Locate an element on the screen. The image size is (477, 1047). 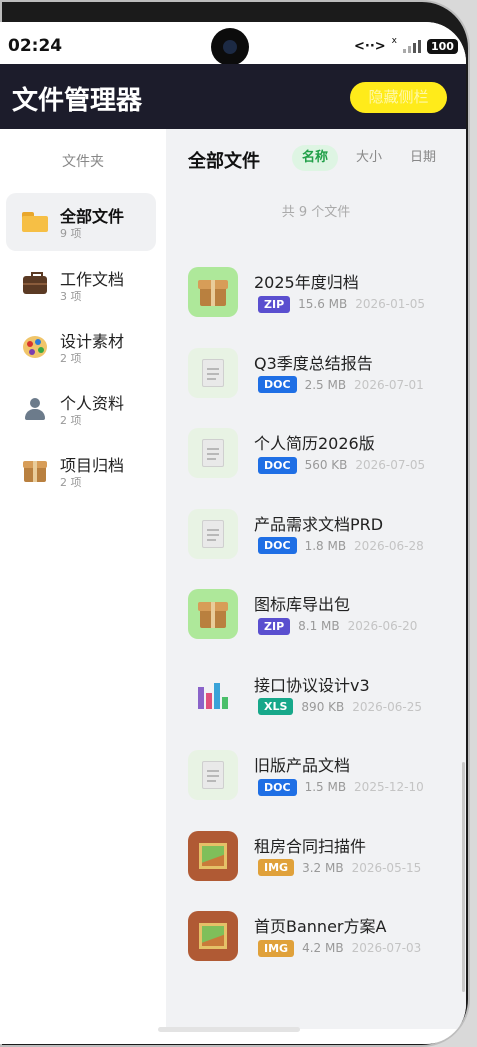
file-row: 2025年度归档 ZIP 15.6 MB 2026-01-05 is located at coordinates (316, 297).